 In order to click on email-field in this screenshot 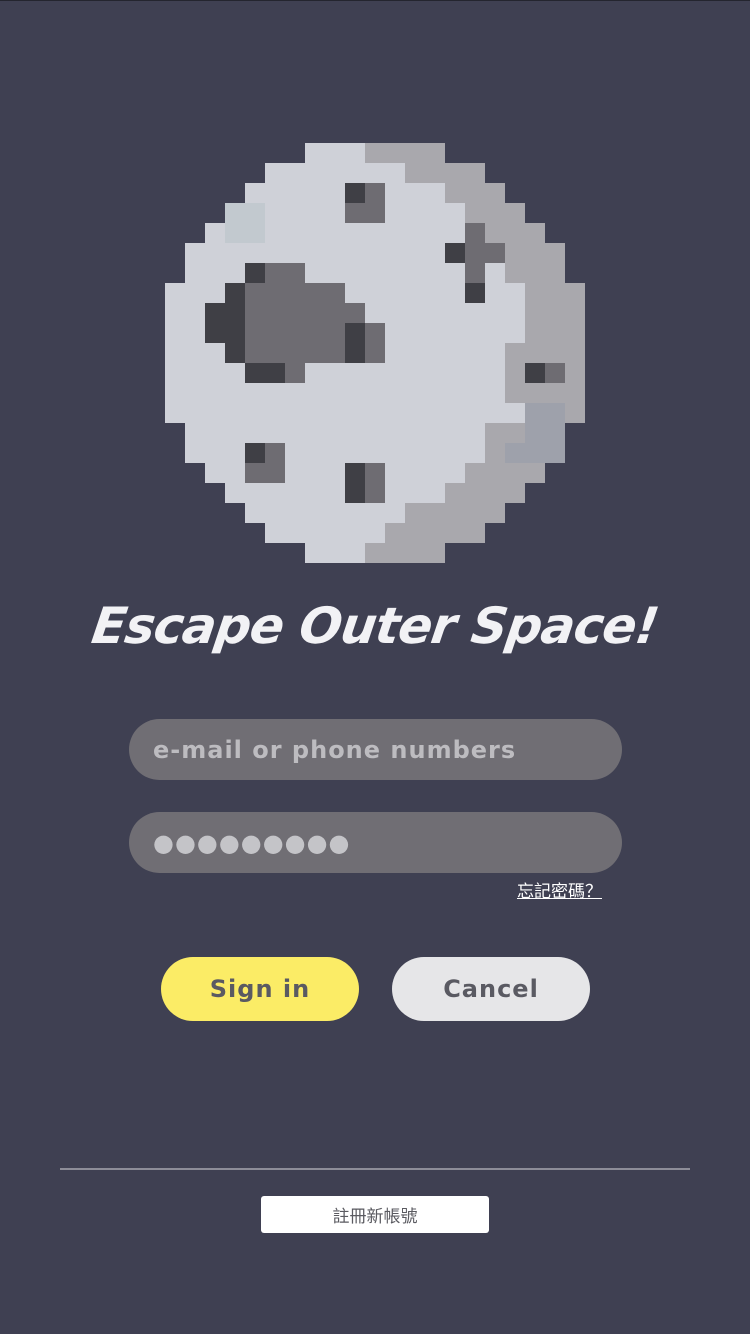, I will do `click(375, 749)`.